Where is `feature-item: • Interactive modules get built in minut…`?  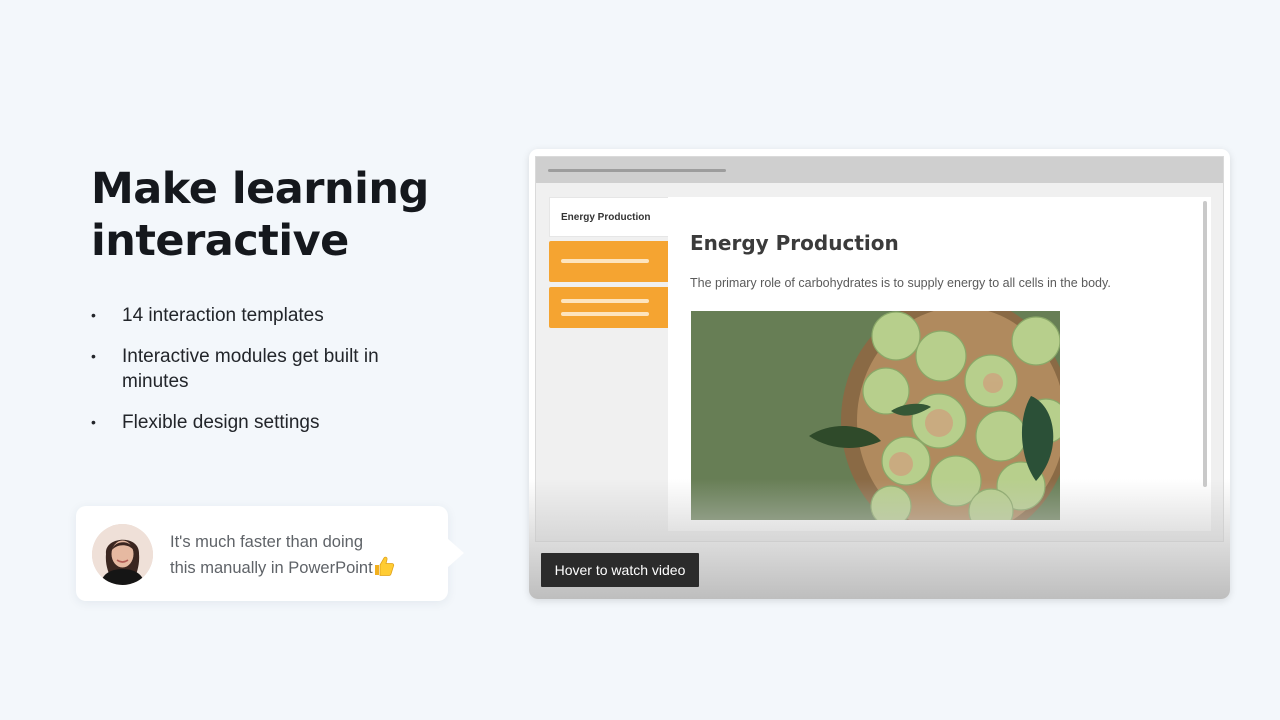
feature-item: • Interactive modules get built in minut… is located at coordinates (251, 369).